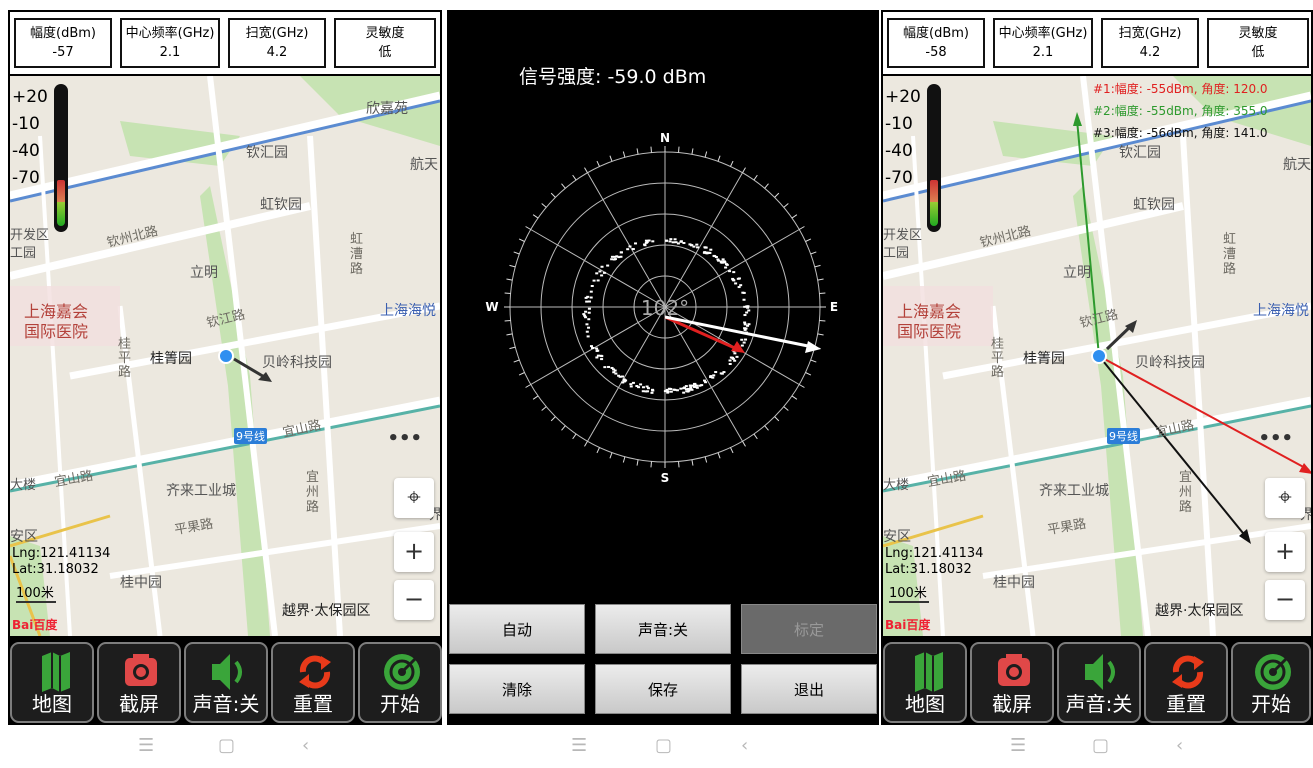 This screenshot has height=768, width=1313. I want to click on clear-button: 清除, so click(517, 689).